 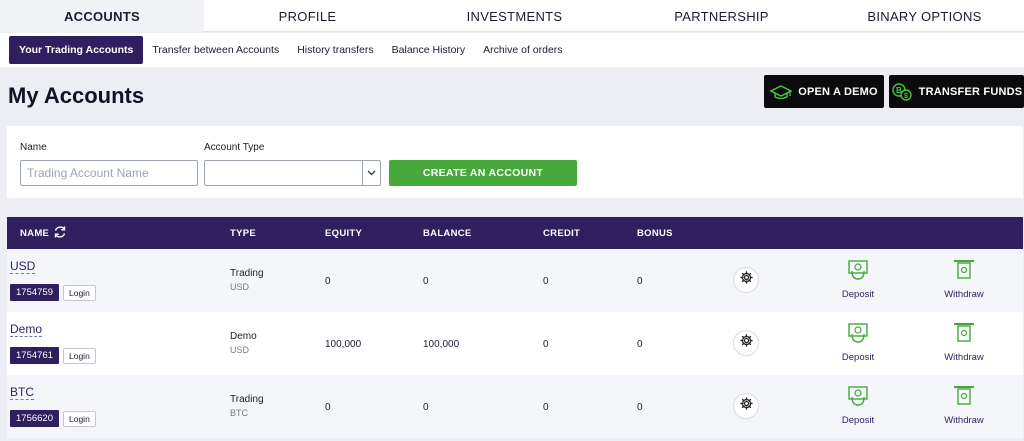 I want to click on tab-investments: INVESTMENTS, so click(x=514, y=16).